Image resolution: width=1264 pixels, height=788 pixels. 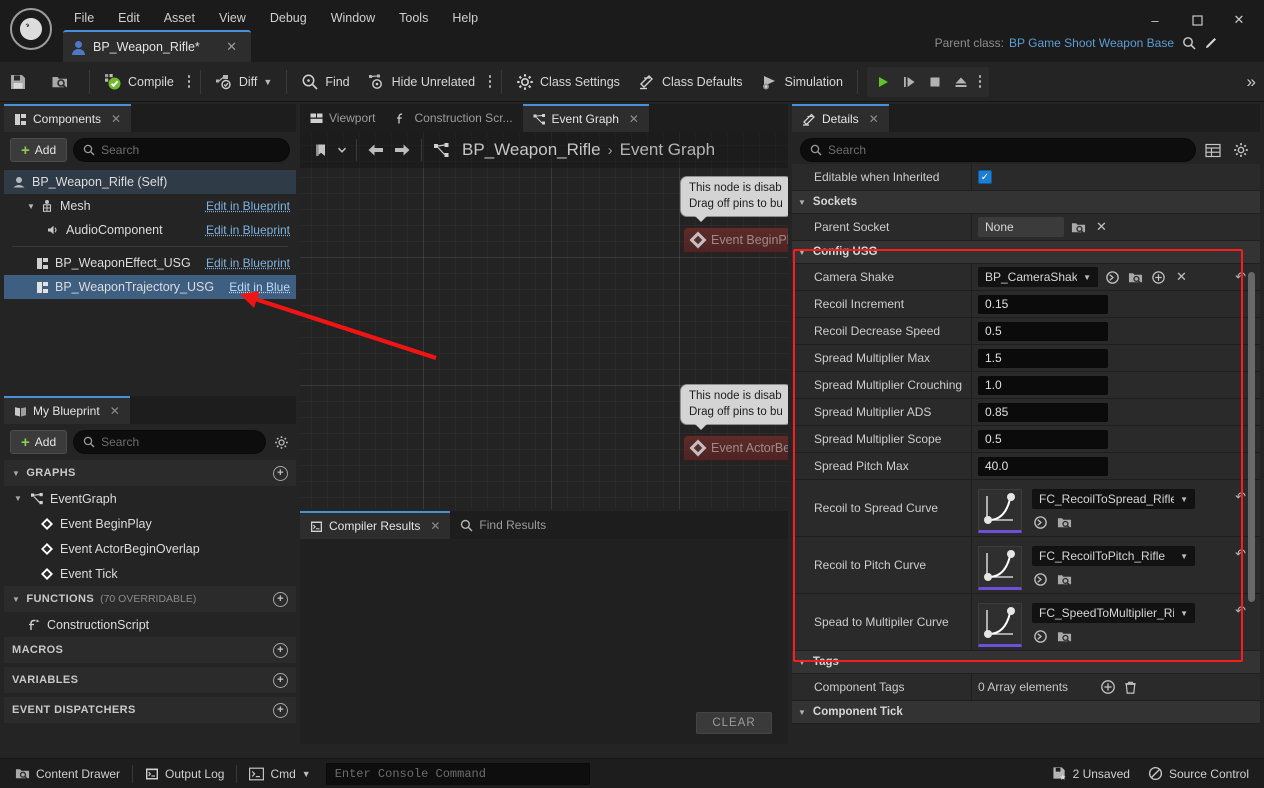 I want to click on recoil-to-pitch-curve-combo: FC_RecoilToPitch_Rifle ▼, so click(x=1113, y=556).